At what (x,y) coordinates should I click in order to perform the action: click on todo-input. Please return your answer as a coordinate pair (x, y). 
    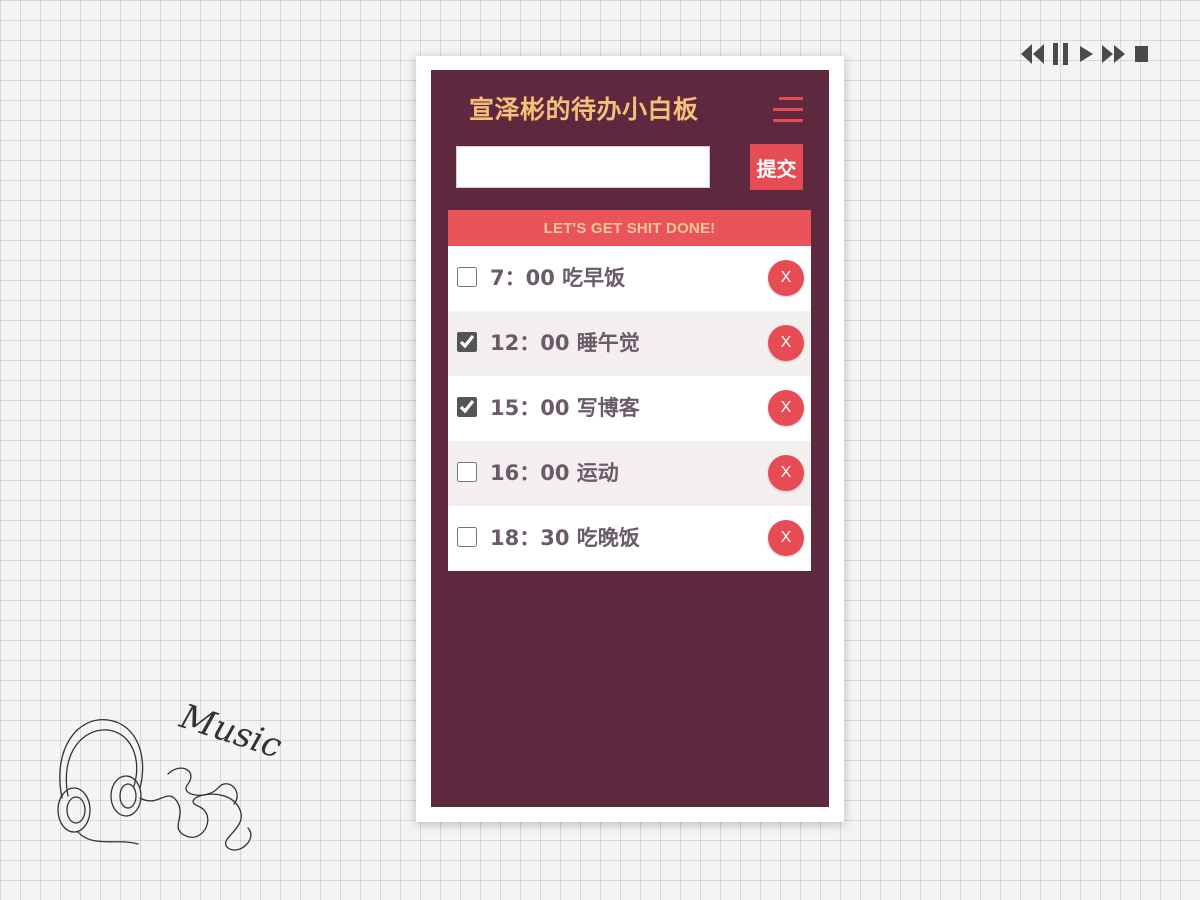
    Looking at the image, I should click on (583, 167).